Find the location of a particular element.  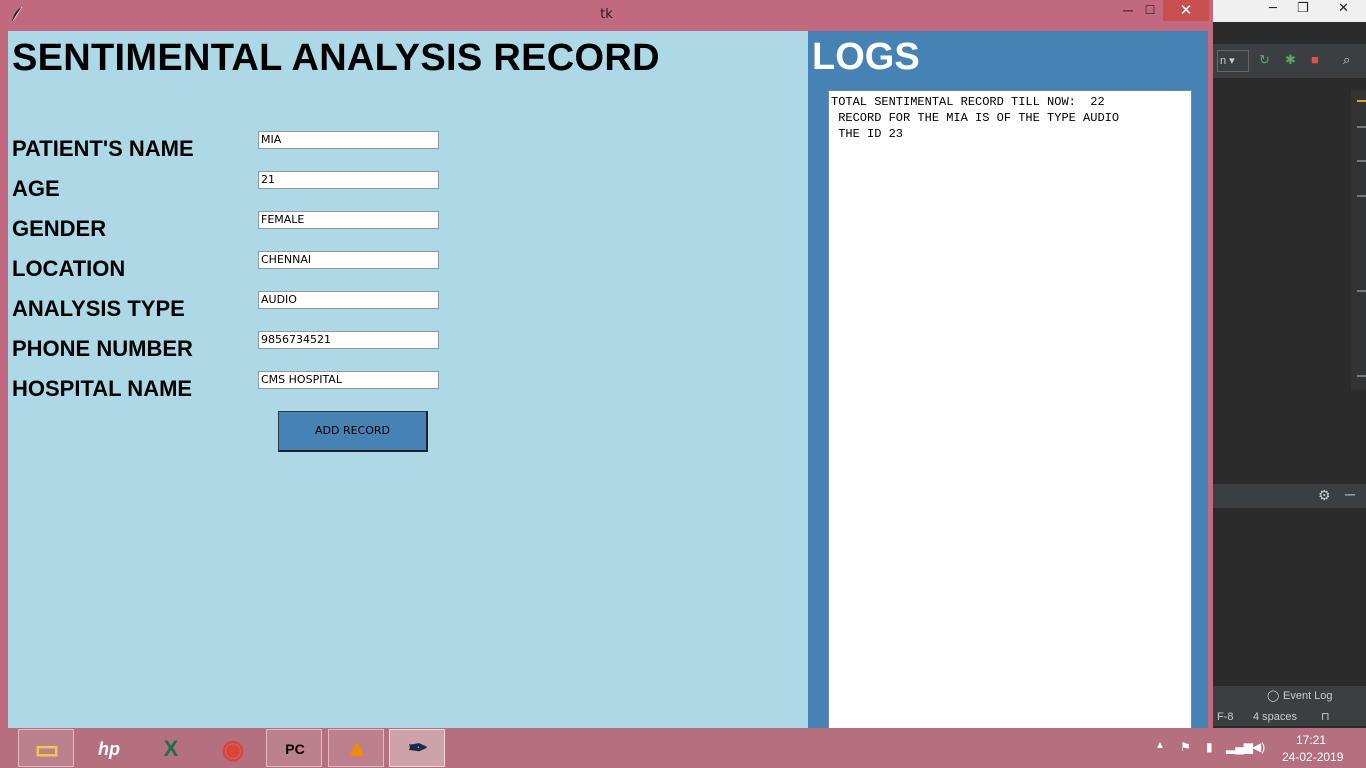

pycharm-icon: PC is located at coordinates (295, 749).